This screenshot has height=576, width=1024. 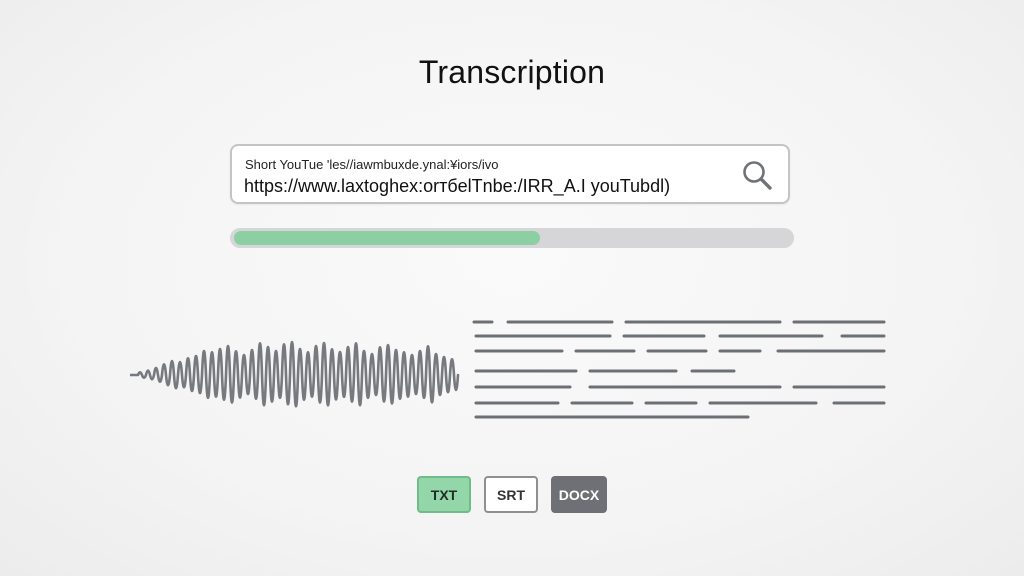 What do you see at coordinates (444, 494) in the screenshot?
I see `txt-format-button: TXT` at bounding box center [444, 494].